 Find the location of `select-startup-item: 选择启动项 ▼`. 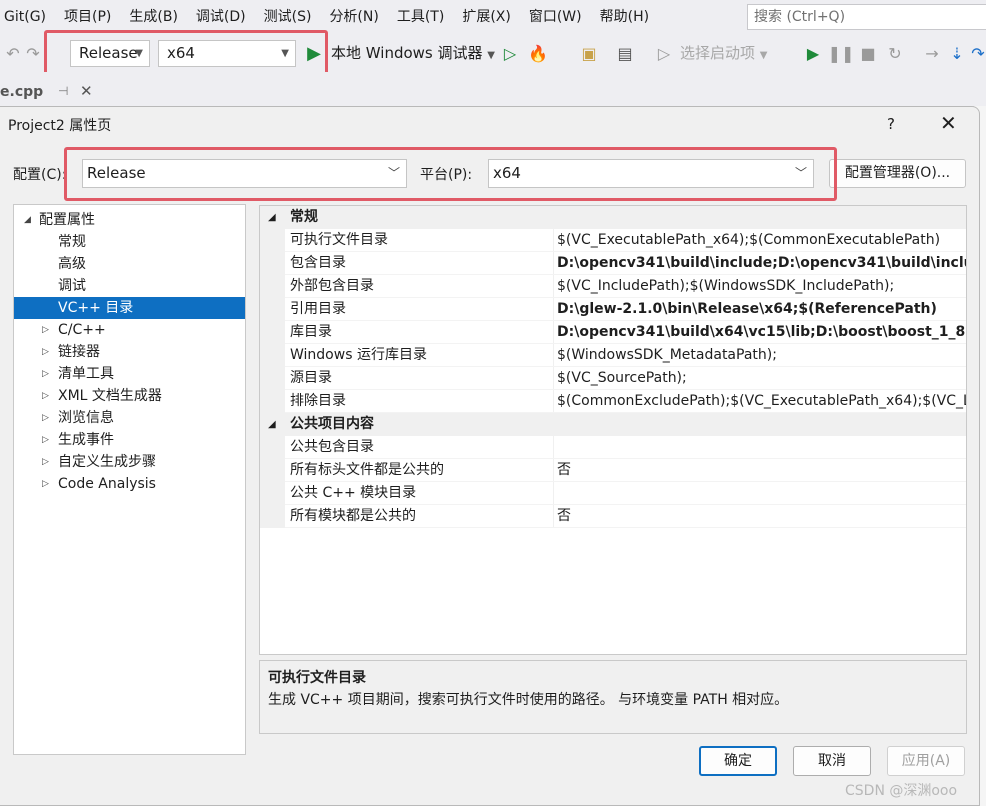

select-startup-item: 选择启动项 ▼ is located at coordinates (724, 53).